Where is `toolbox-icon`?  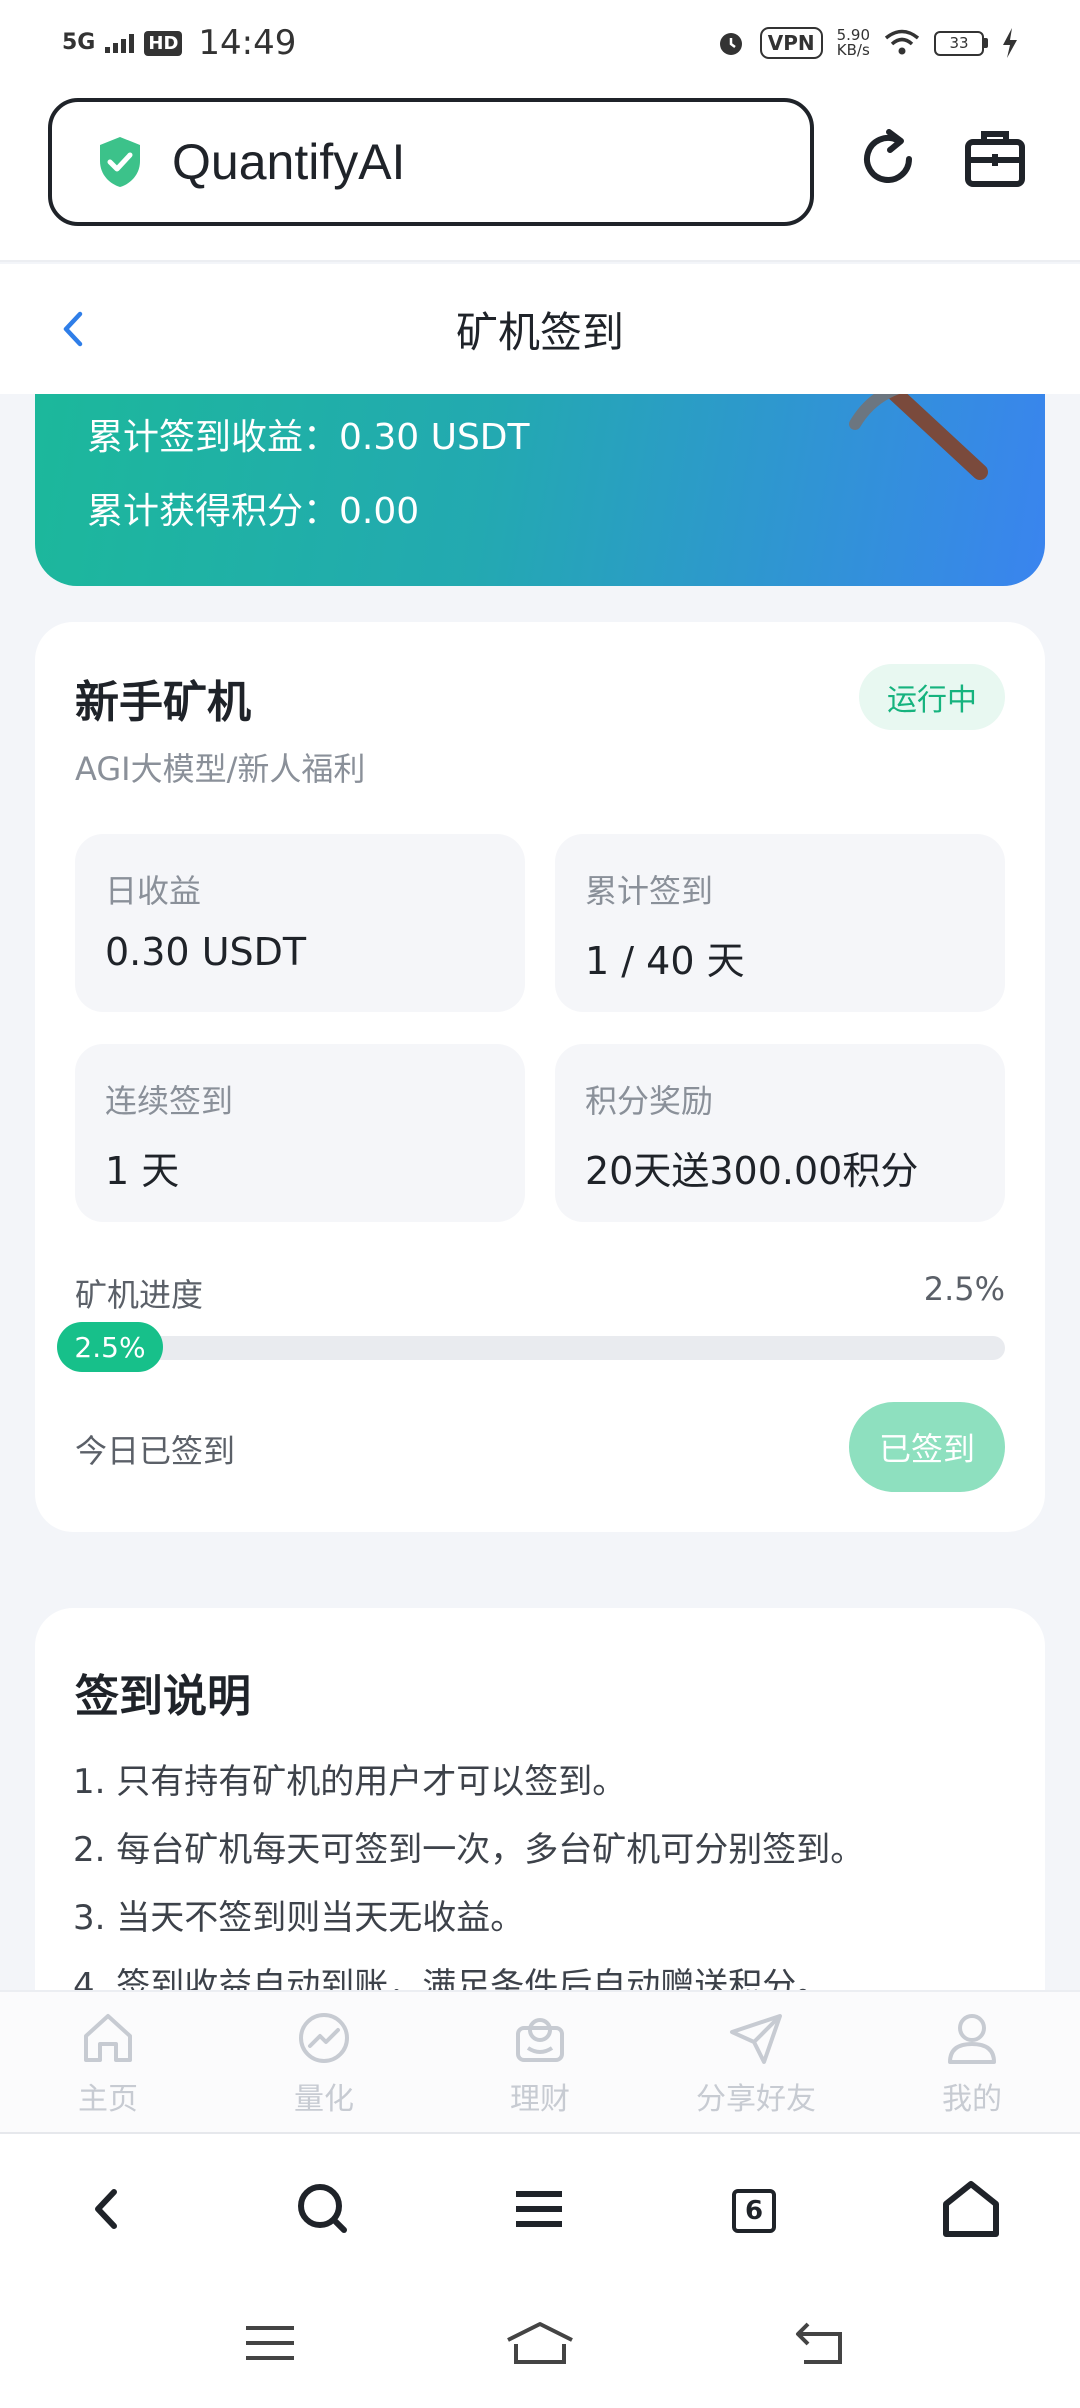
toolbox-icon is located at coordinates (995, 159).